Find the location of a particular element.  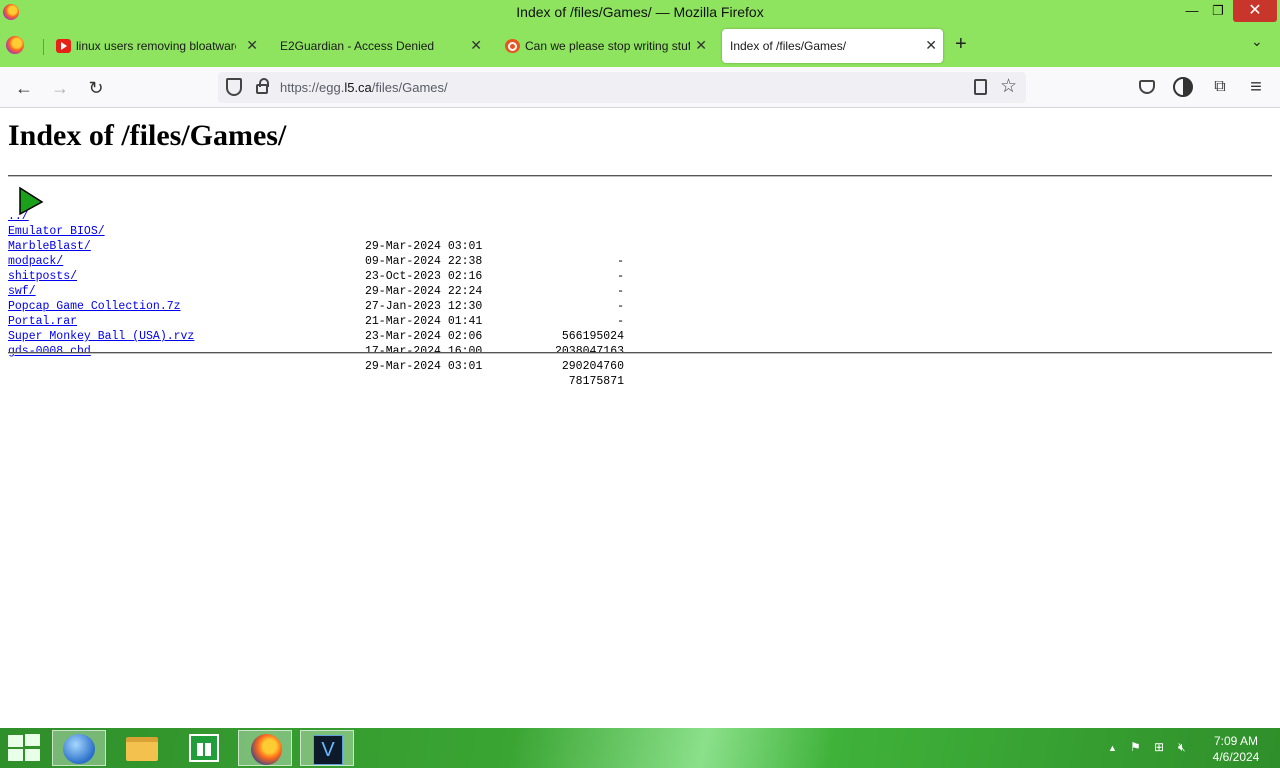

maximize-button: ❐ is located at coordinates (1218, 11).